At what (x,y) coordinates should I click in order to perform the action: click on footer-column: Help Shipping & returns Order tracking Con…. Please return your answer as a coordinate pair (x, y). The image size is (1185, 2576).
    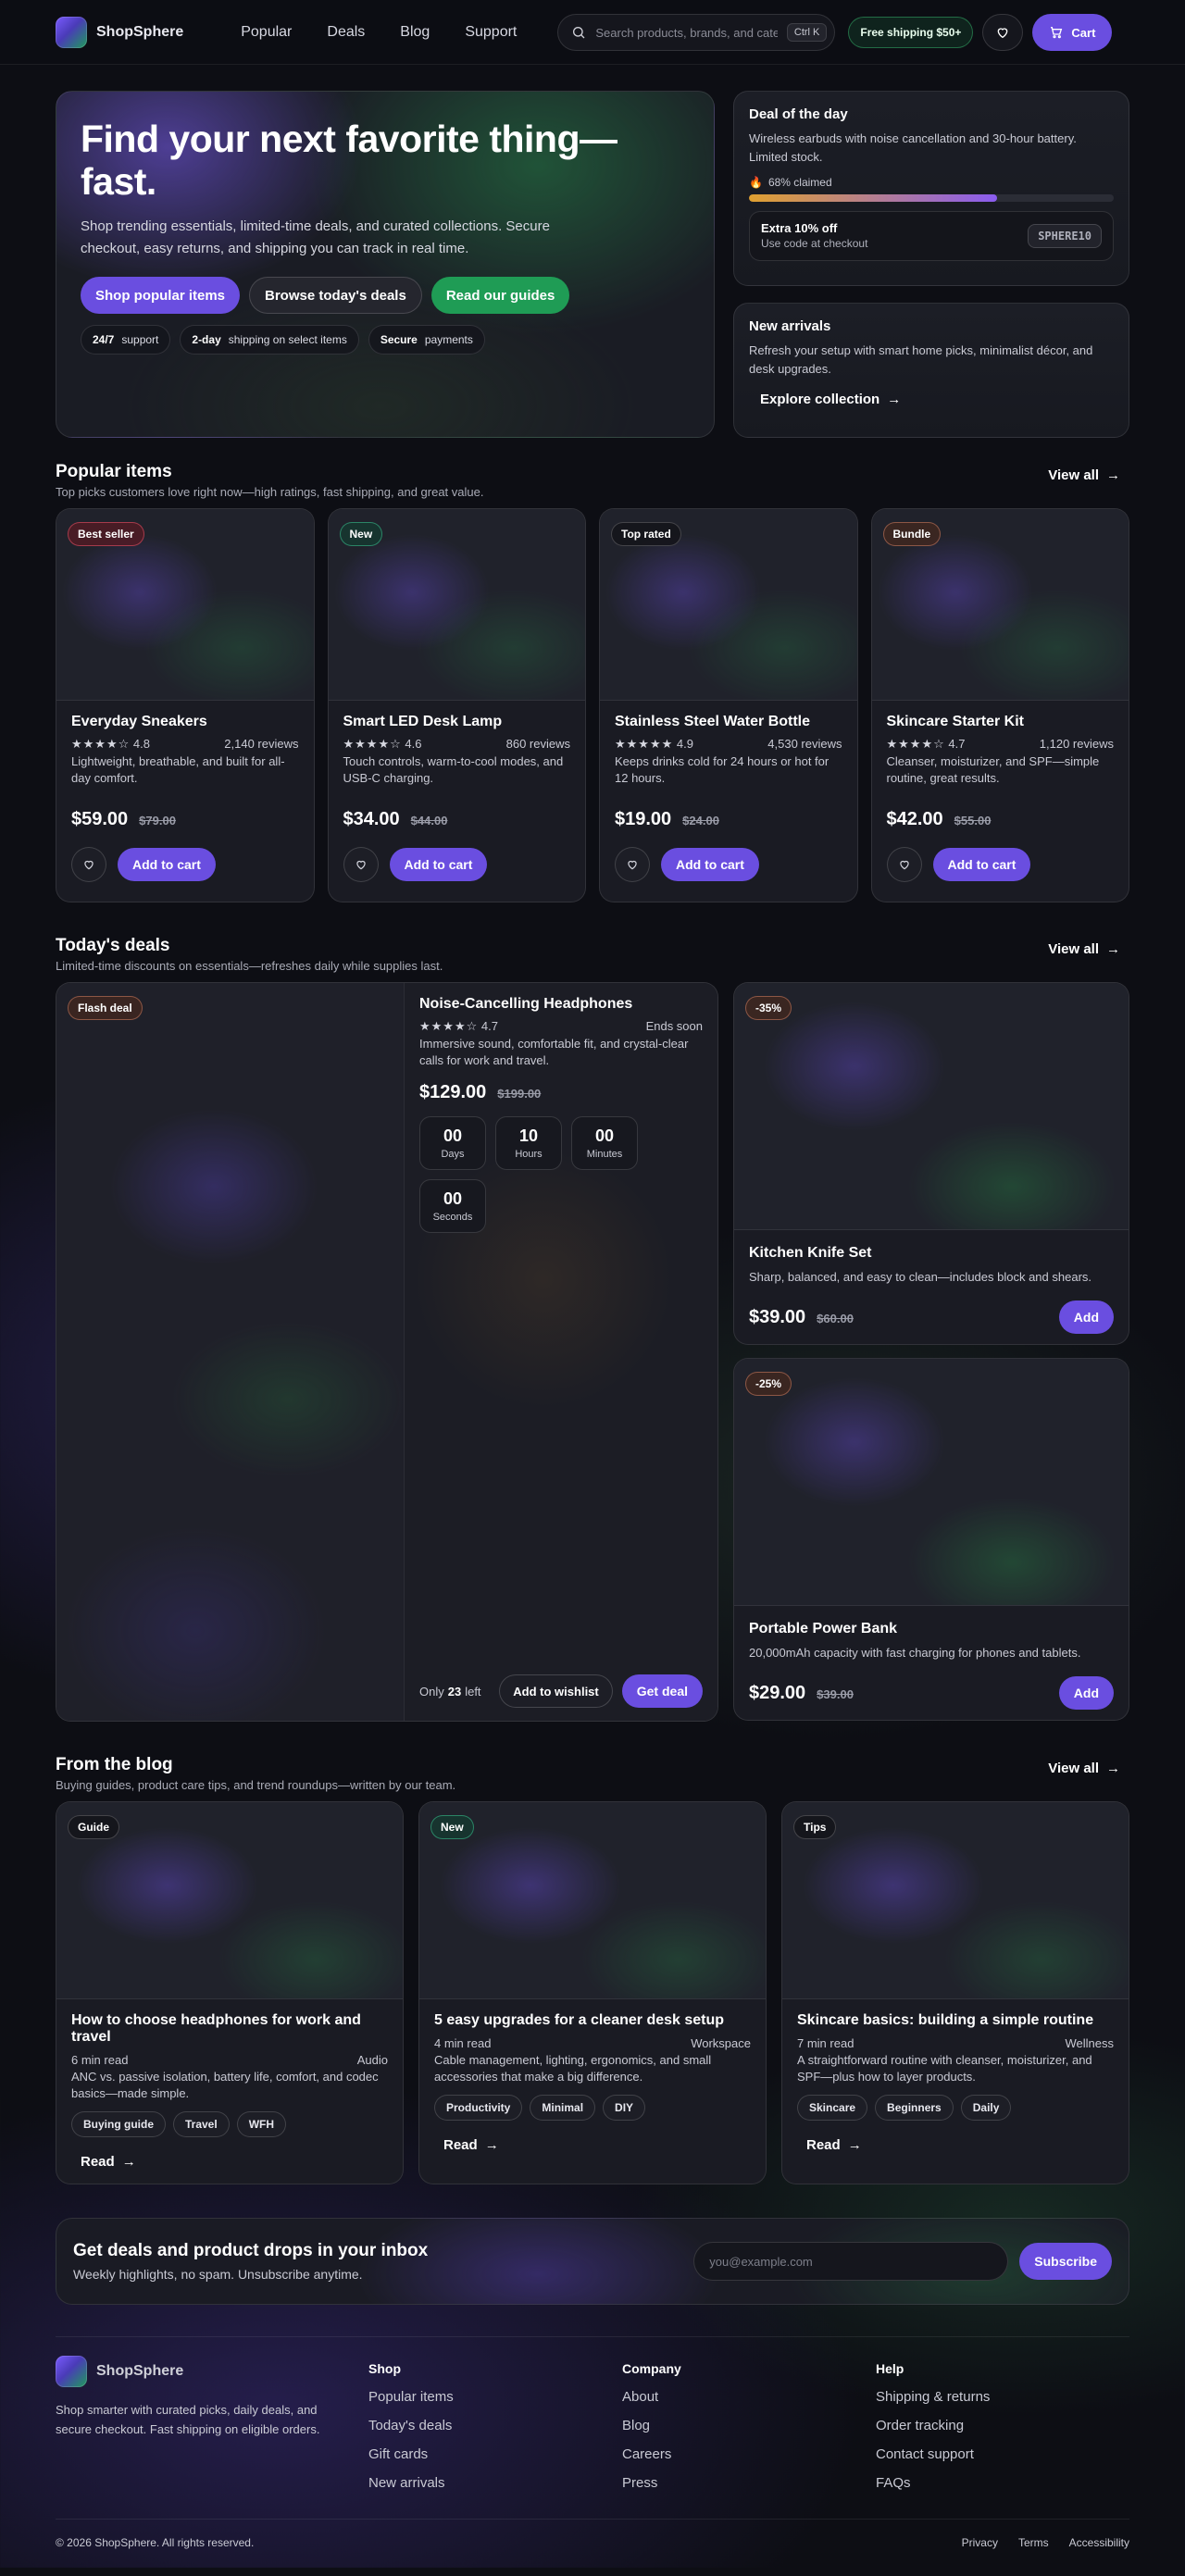
    Looking at the image, I should click on (1002, 2430).